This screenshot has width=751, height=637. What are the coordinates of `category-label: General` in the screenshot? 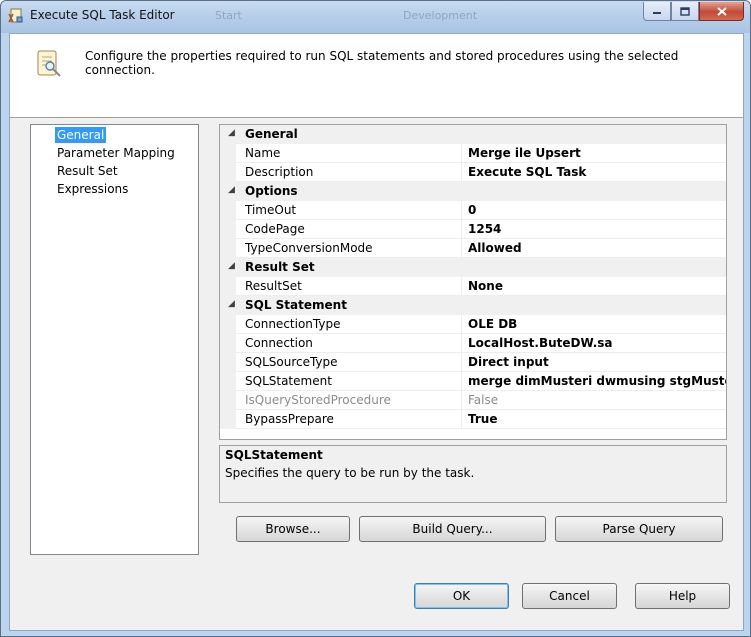 It's located at (271, 134).